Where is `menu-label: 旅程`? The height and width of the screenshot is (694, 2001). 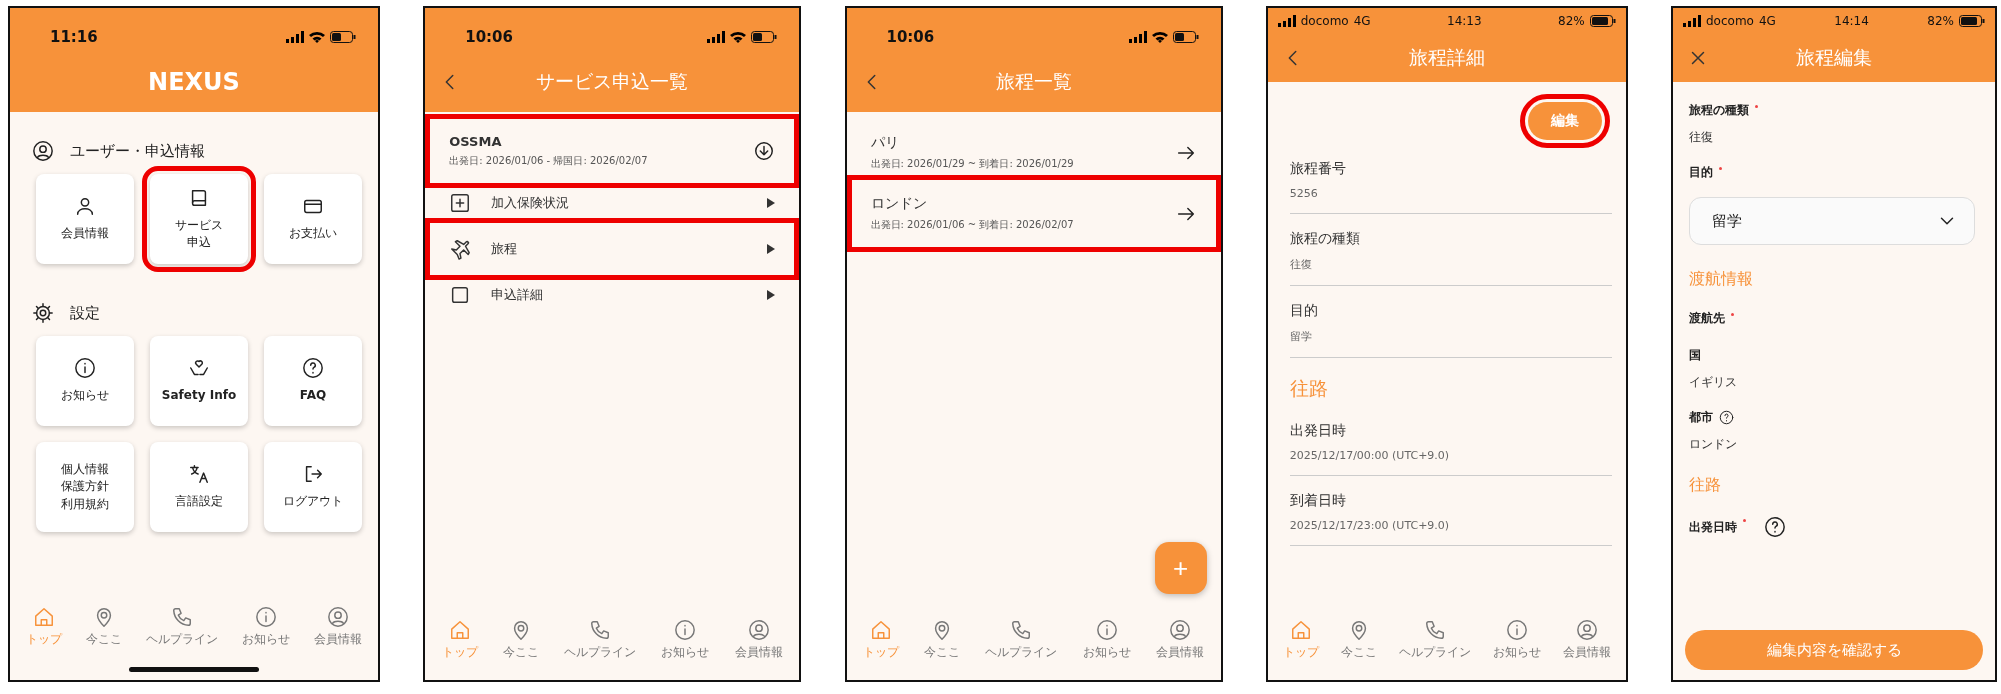
menu-label: 旅程 is located at coordinates (505, 249).